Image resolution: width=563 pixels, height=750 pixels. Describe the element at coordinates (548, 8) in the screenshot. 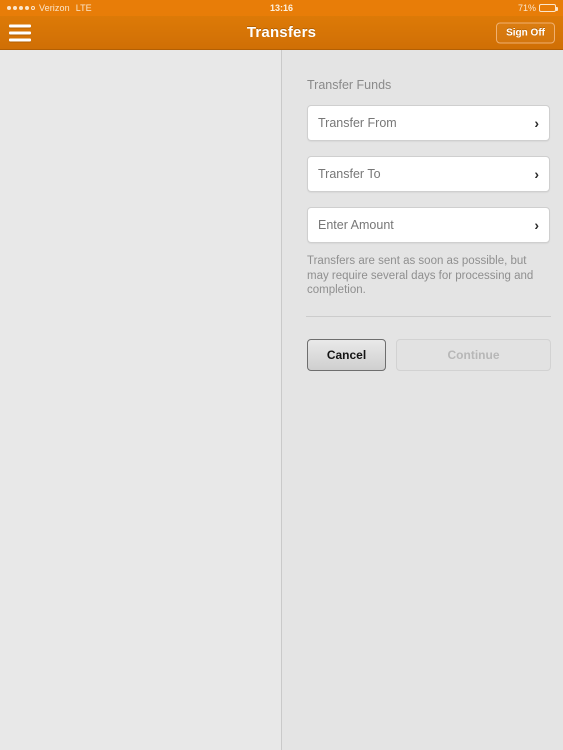

I see `battery-icon` at that location.